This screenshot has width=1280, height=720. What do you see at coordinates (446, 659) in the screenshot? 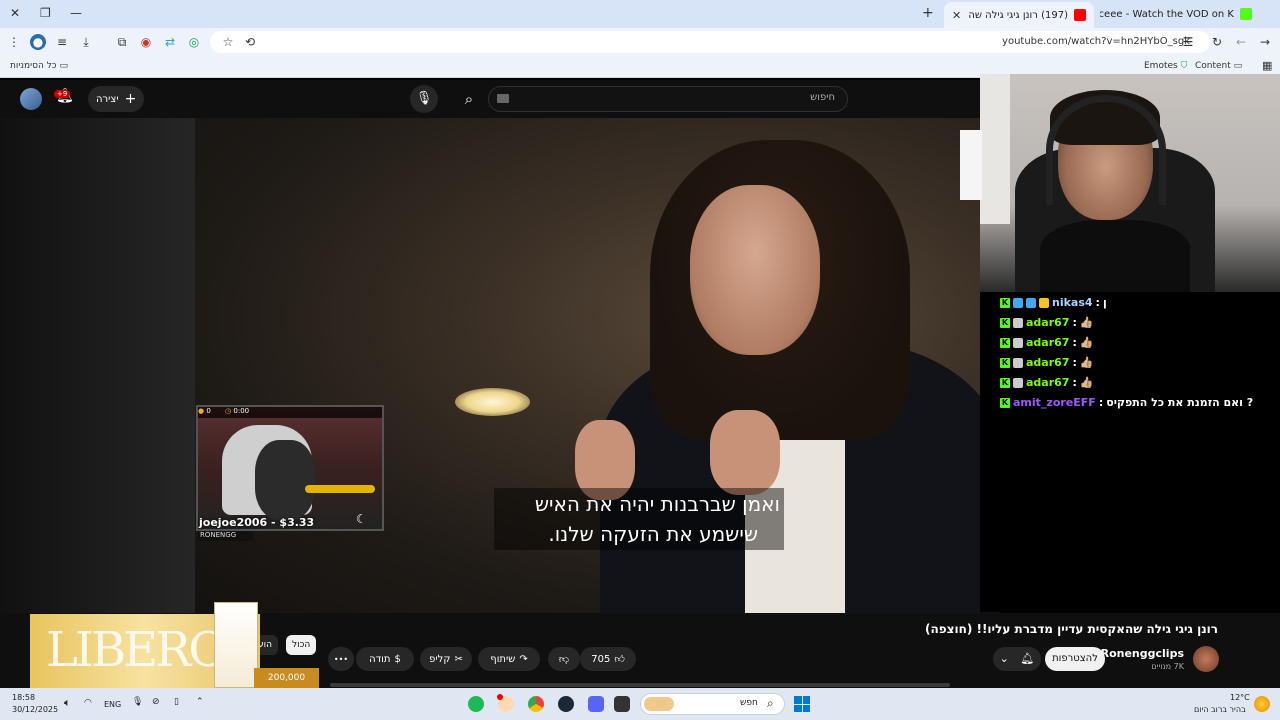
I see `clip-button: קליפ ✂` at bounding box center [446, 659].